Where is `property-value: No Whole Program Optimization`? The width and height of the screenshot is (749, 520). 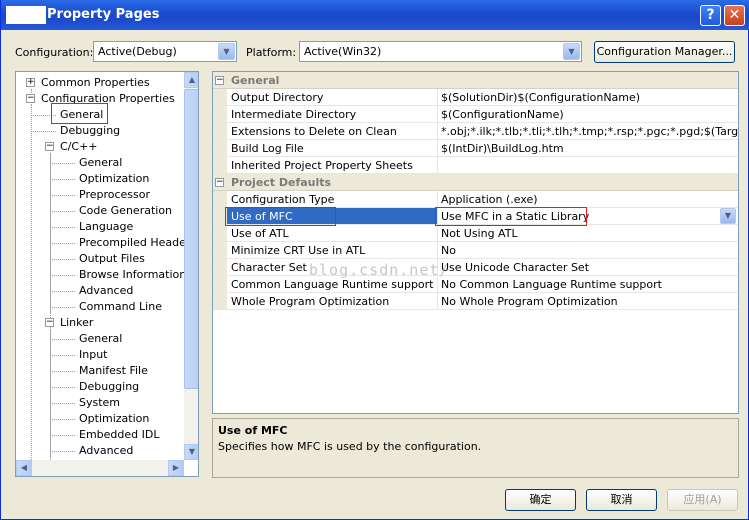
property-value: No Whole Program Optimization is located at coordinates (529, 301).